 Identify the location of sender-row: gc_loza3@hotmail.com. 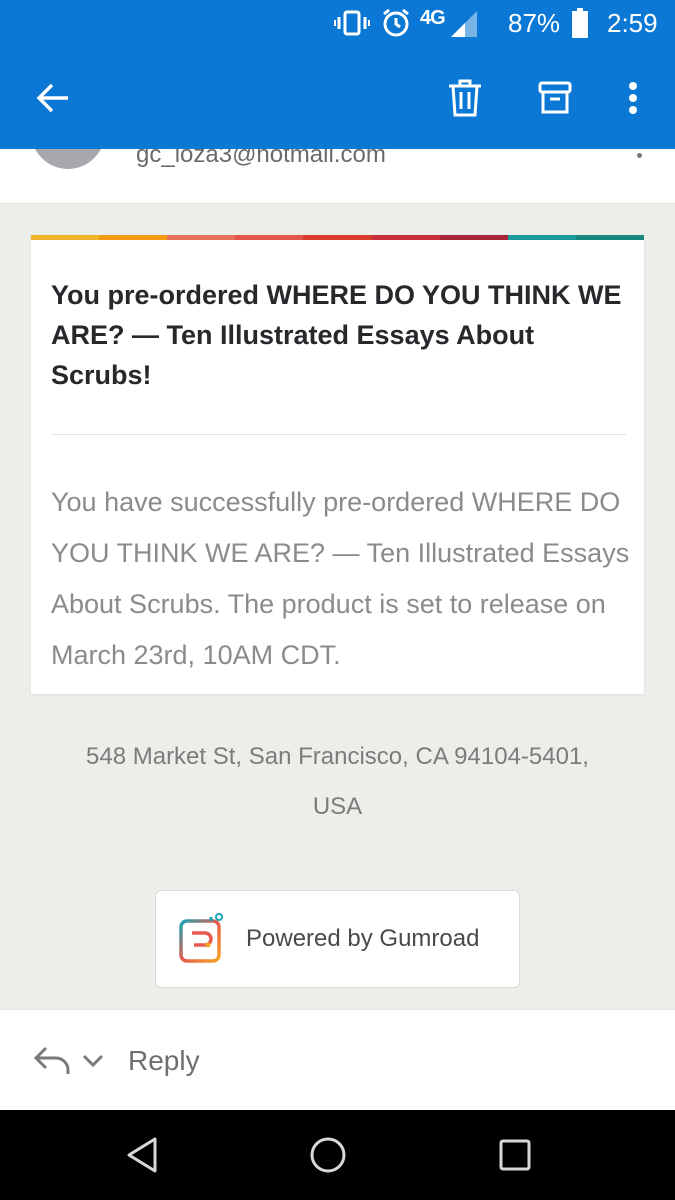
(337, 176).